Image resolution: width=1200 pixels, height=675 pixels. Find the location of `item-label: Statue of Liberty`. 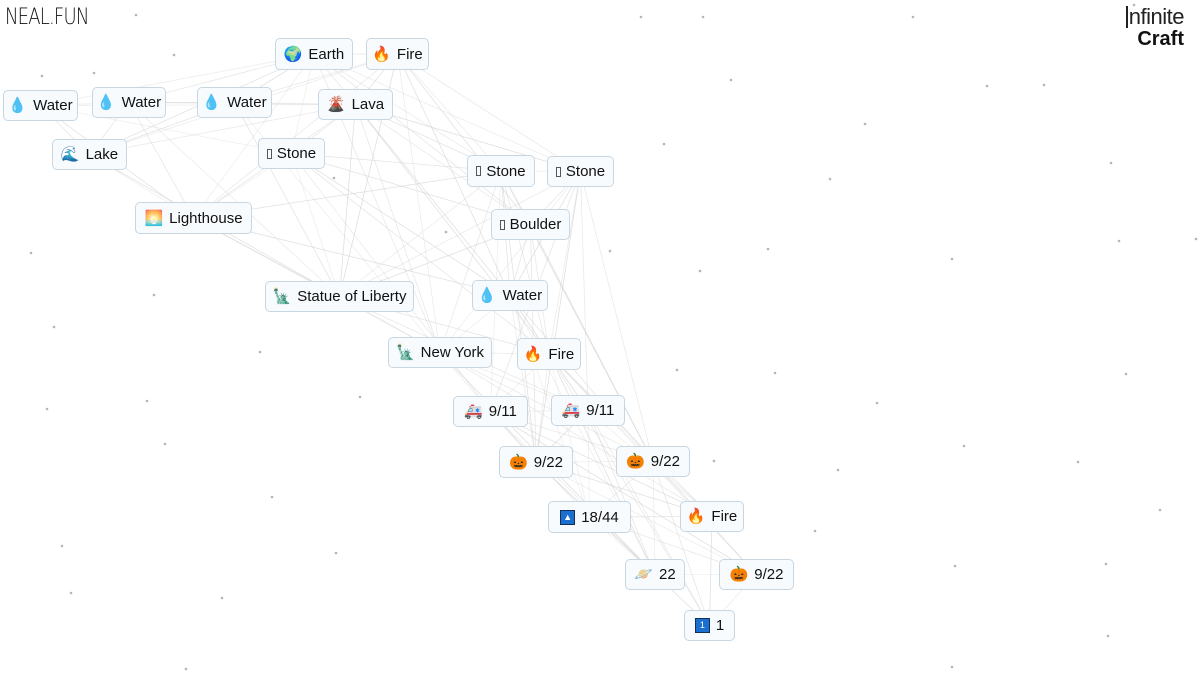

item-label: Statue of Liberty is located at coordinates (352, 296).